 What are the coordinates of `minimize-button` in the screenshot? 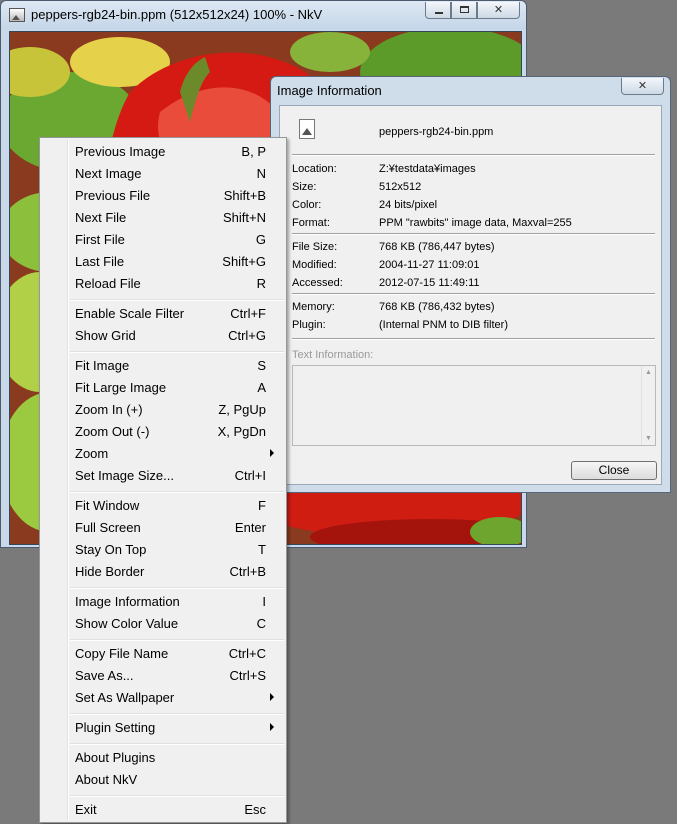 It's located at (438, 10).